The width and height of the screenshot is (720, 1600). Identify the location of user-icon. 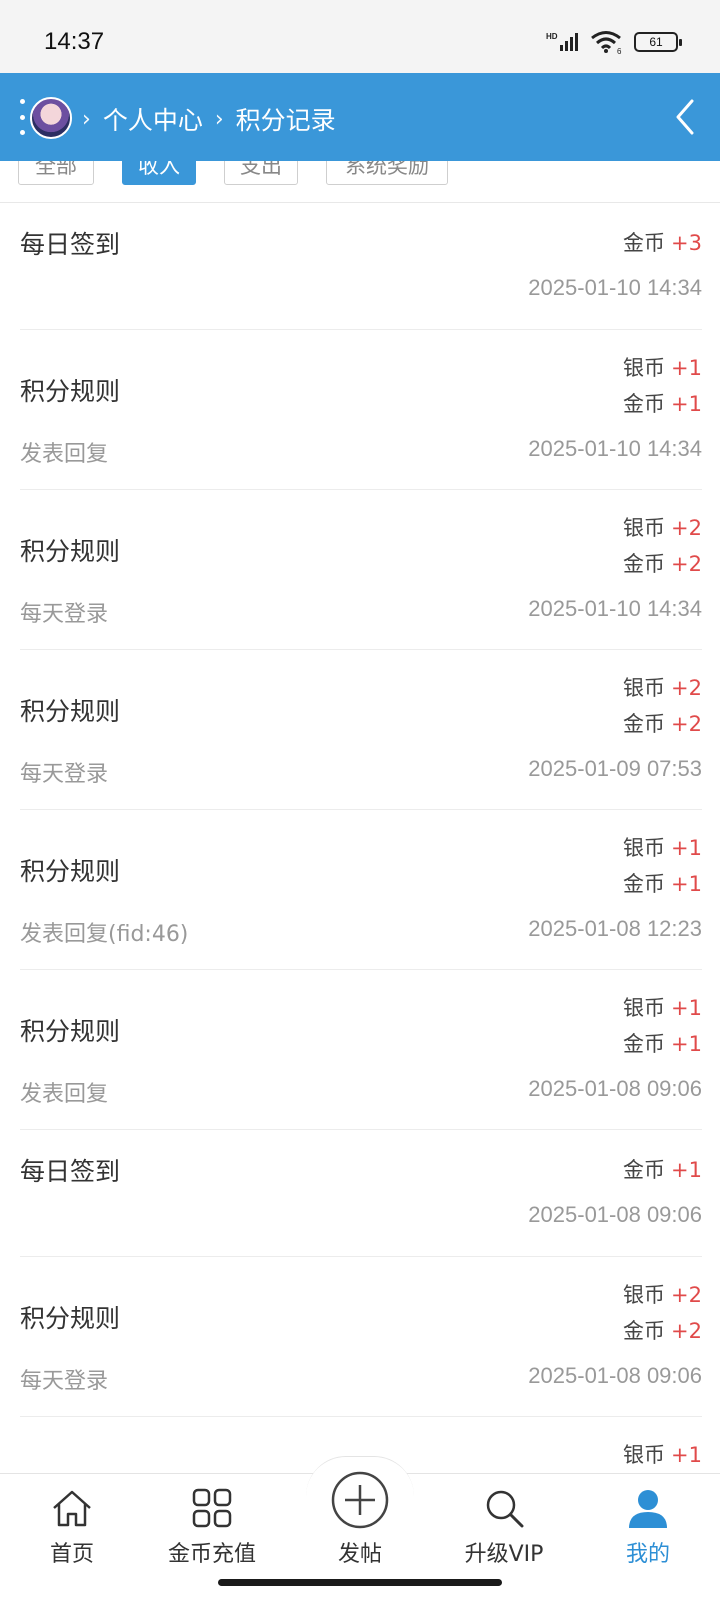
(648, 1509).